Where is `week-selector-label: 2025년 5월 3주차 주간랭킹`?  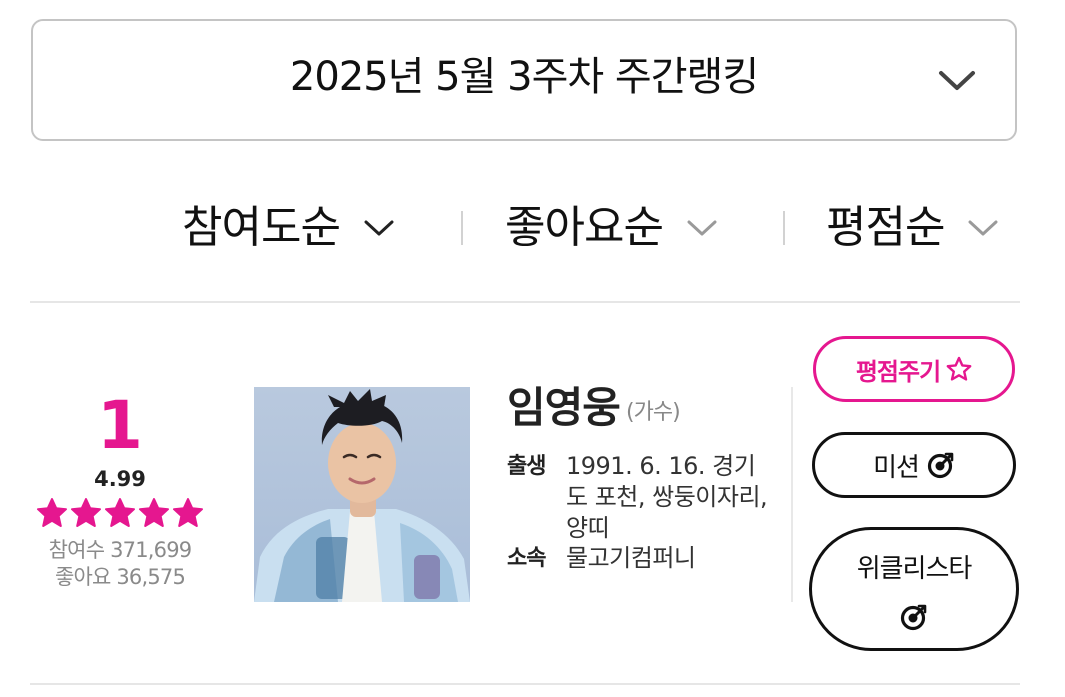
week-selector-label: 2025년 5월 3주차 주간랭킹 is located at coordinates (524, 77).